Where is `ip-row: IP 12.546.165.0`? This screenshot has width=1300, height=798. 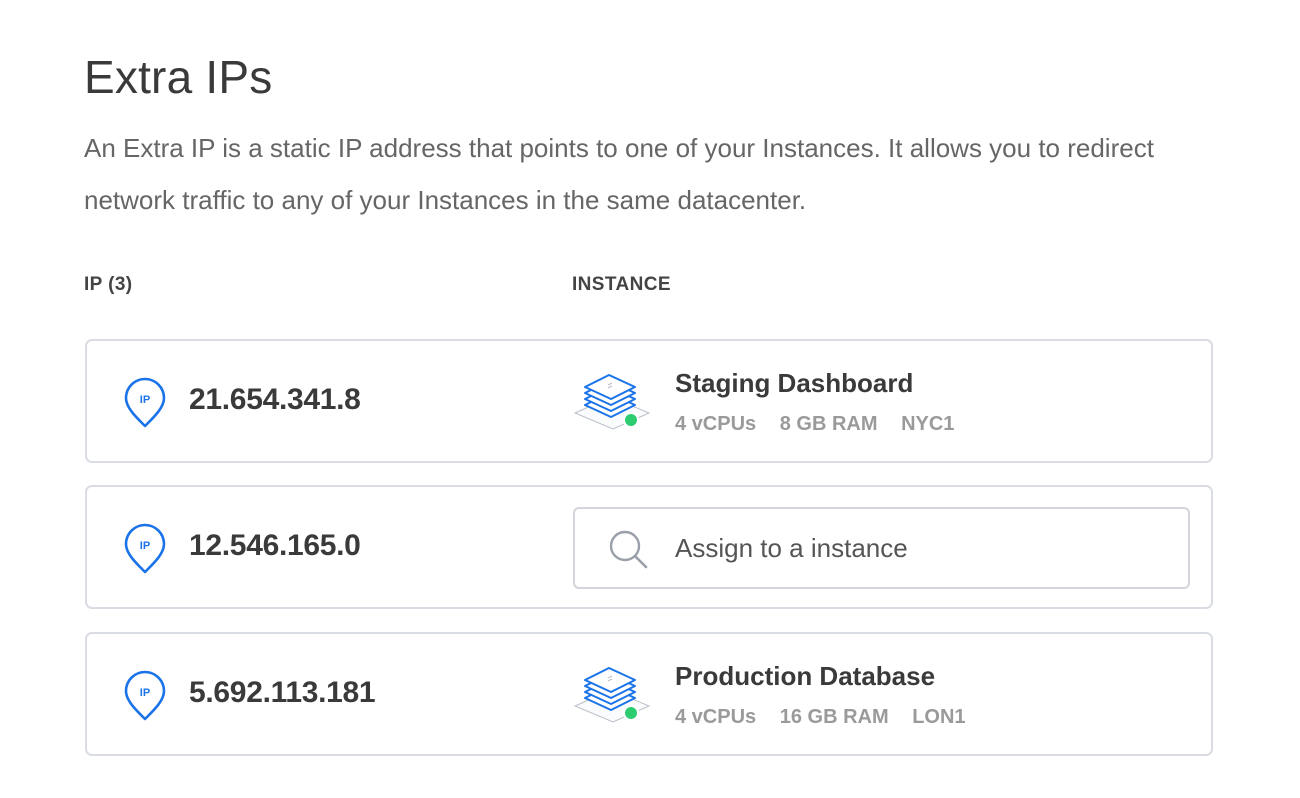 ip-row: IP 12.546.165.0 is located at coordinates (649, 547).